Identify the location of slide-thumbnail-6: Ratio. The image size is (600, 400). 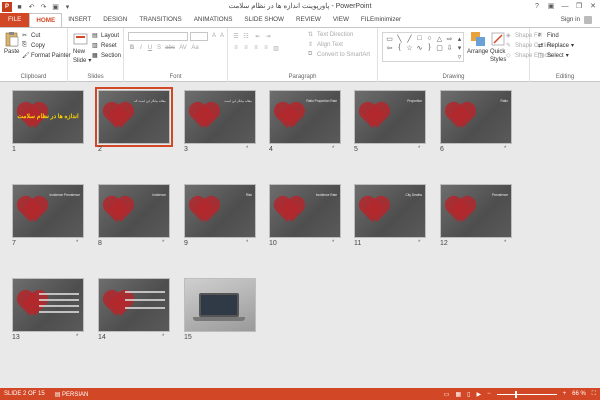
(476, 117).